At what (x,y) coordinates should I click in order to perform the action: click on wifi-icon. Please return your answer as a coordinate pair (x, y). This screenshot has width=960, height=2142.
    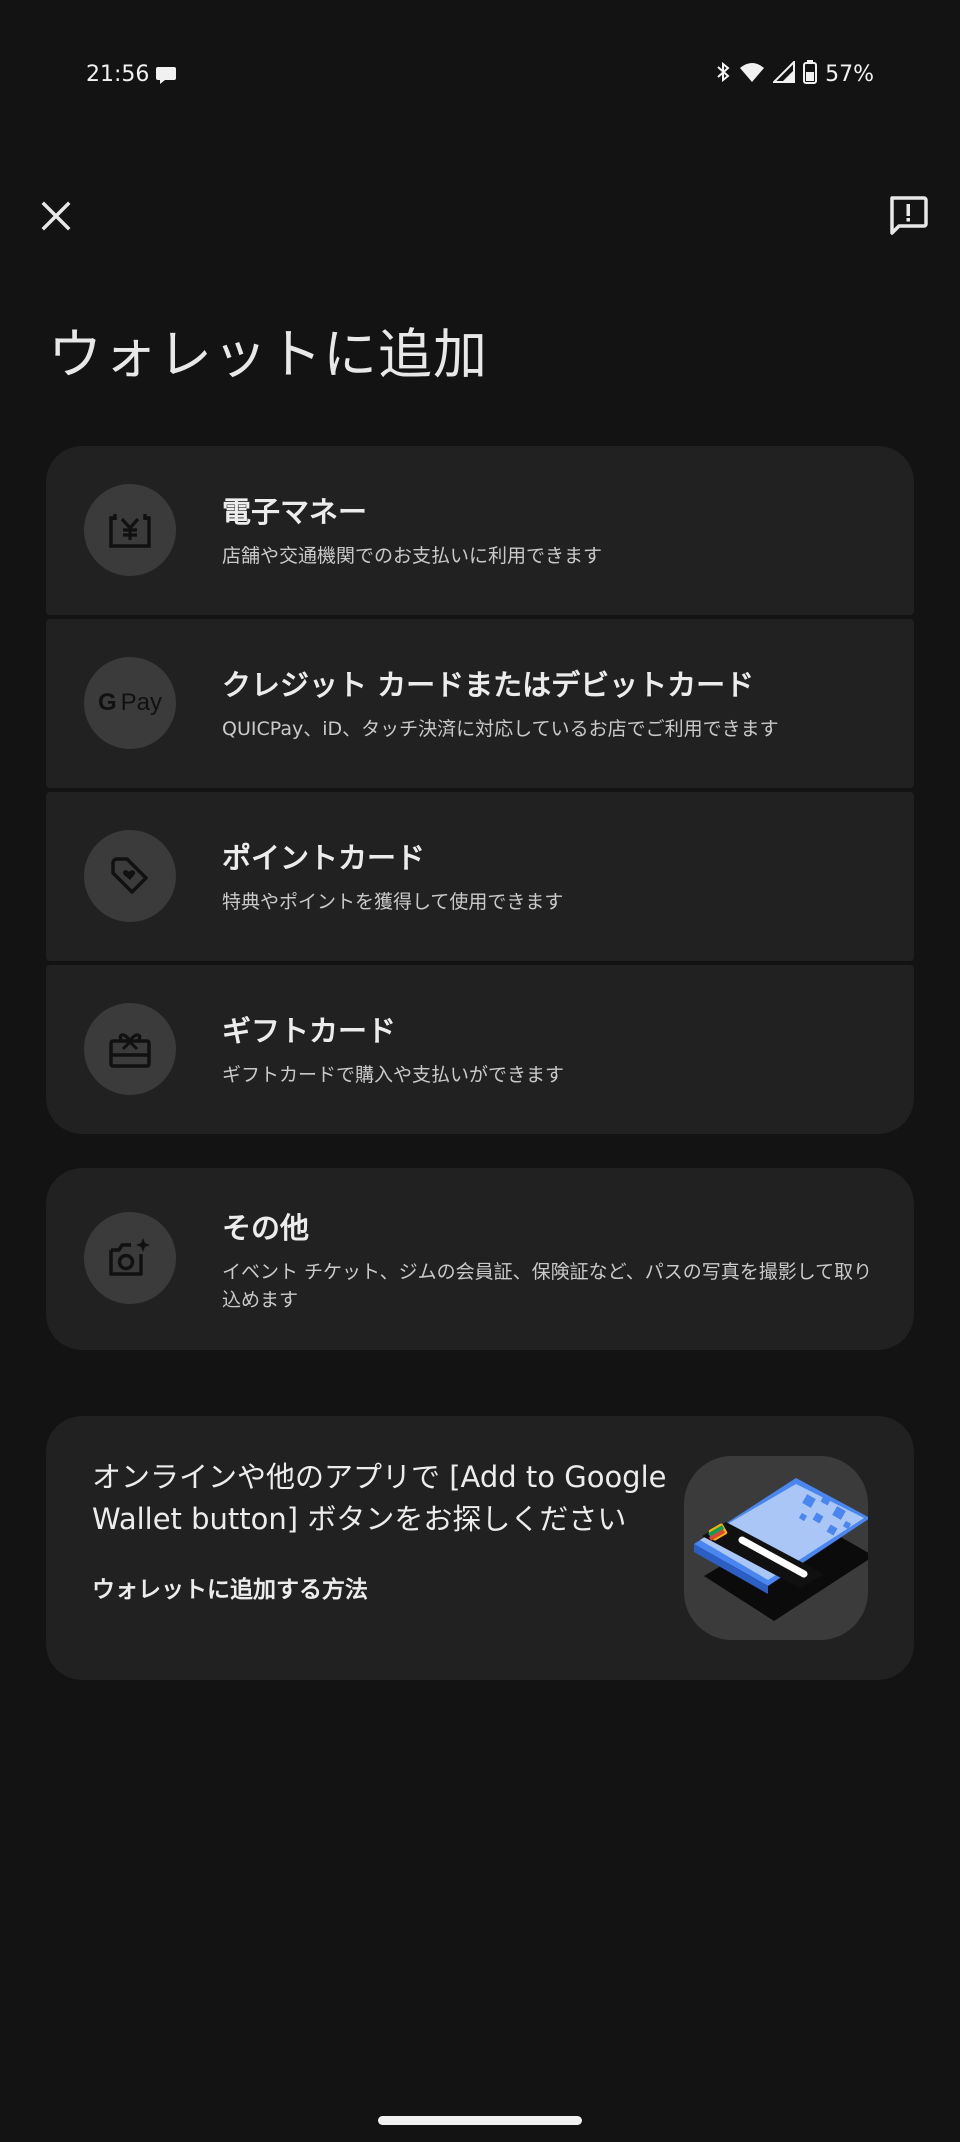
    Looking at the image, I should click on (752, 74).